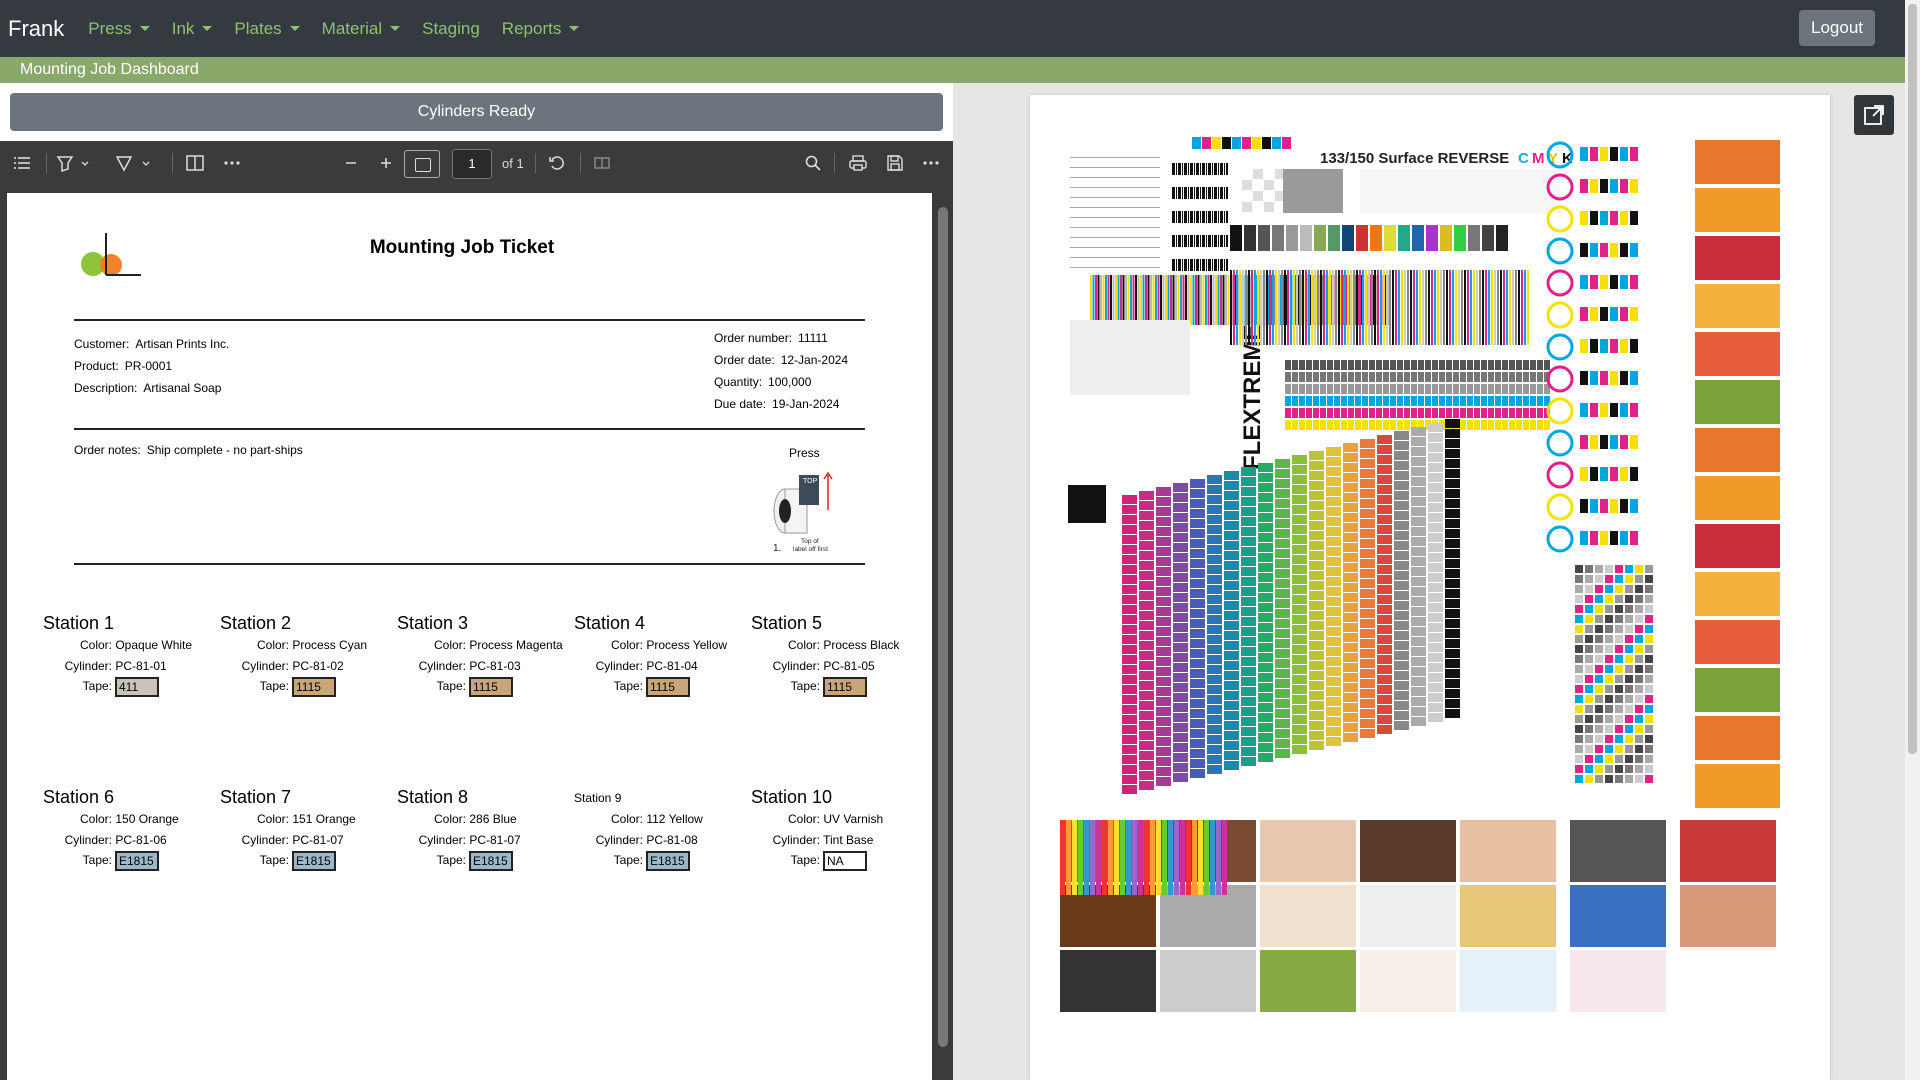 Image resolution: width=1920 pixels, height=1080 pixels. Describe the element at coordinates (267, 29) in the screenshot. I see `nav-plates: Plates` at that location.